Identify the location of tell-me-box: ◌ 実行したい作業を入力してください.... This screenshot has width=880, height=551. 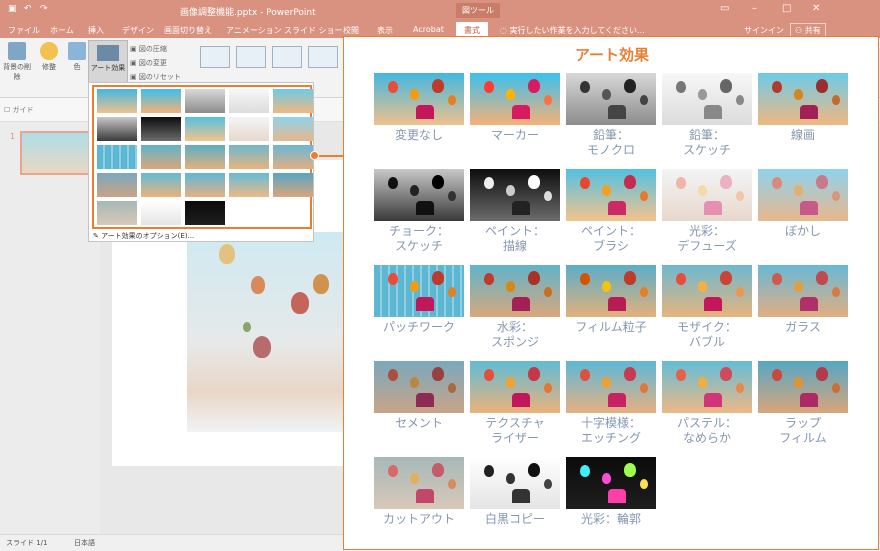
(572, 30).